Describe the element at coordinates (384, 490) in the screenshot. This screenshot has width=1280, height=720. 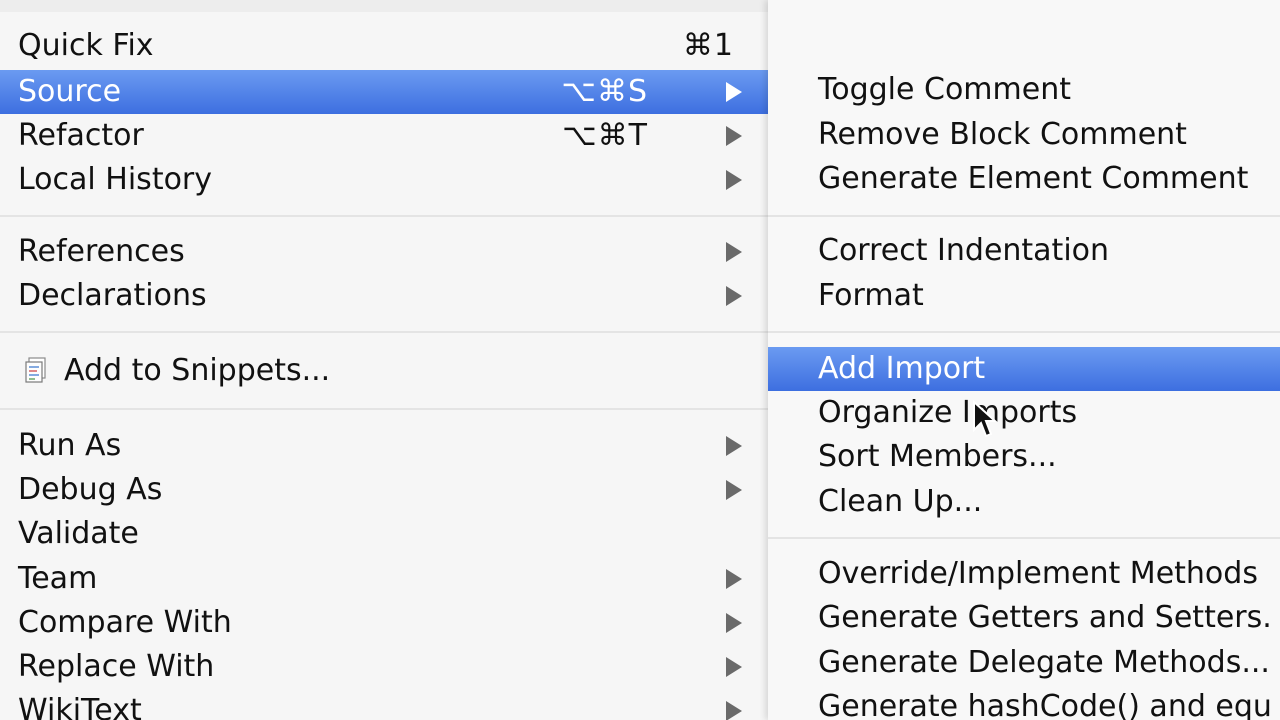
I see `menu-item-debug-as: Debug As` at that location.